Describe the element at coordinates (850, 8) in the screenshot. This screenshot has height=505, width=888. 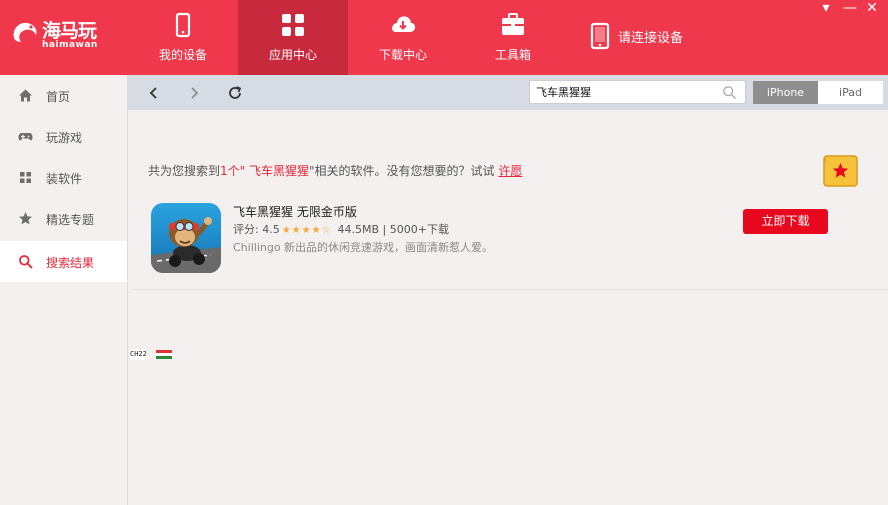
I see `minimize-button: —` at that location.